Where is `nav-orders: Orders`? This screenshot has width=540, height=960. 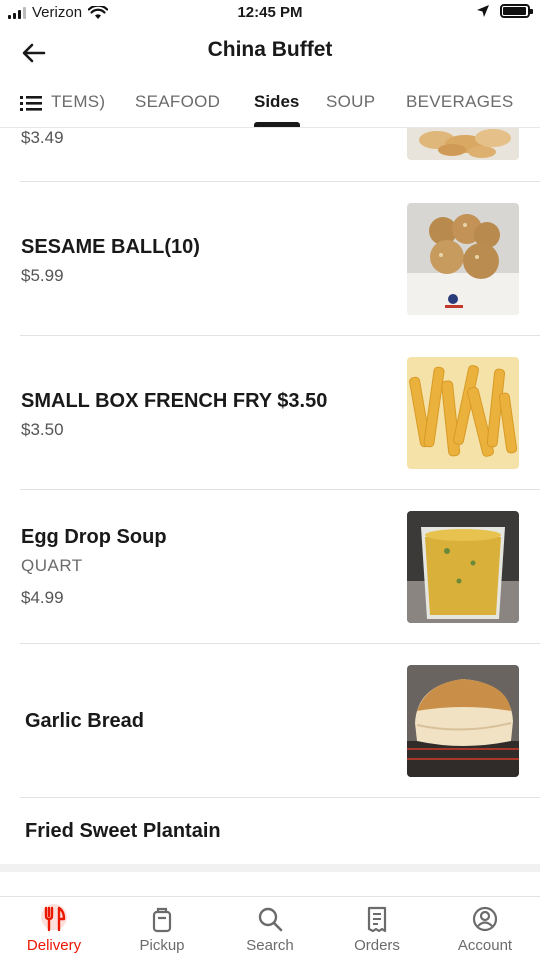 nav-orders: Orders is located at coordinates (377, 930).